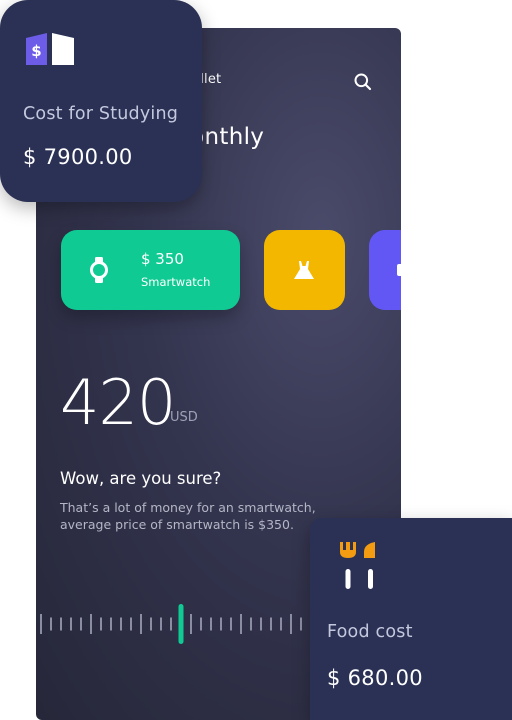 The height and width of the screenshot is (720, 512). I want to click on category-name: Smartwatch, so click(176, 282).